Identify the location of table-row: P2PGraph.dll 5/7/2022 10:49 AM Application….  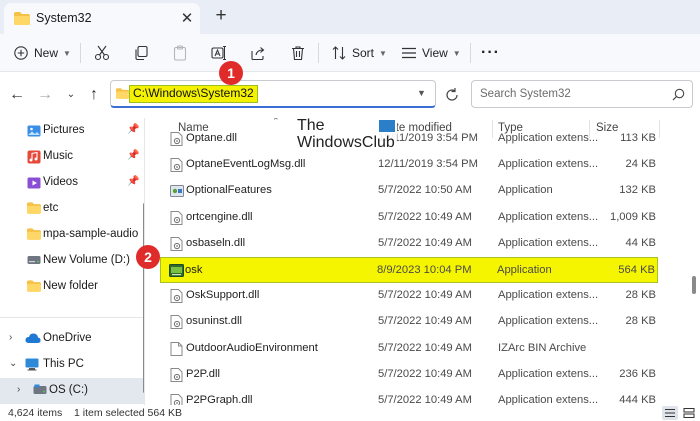
(410, 396).